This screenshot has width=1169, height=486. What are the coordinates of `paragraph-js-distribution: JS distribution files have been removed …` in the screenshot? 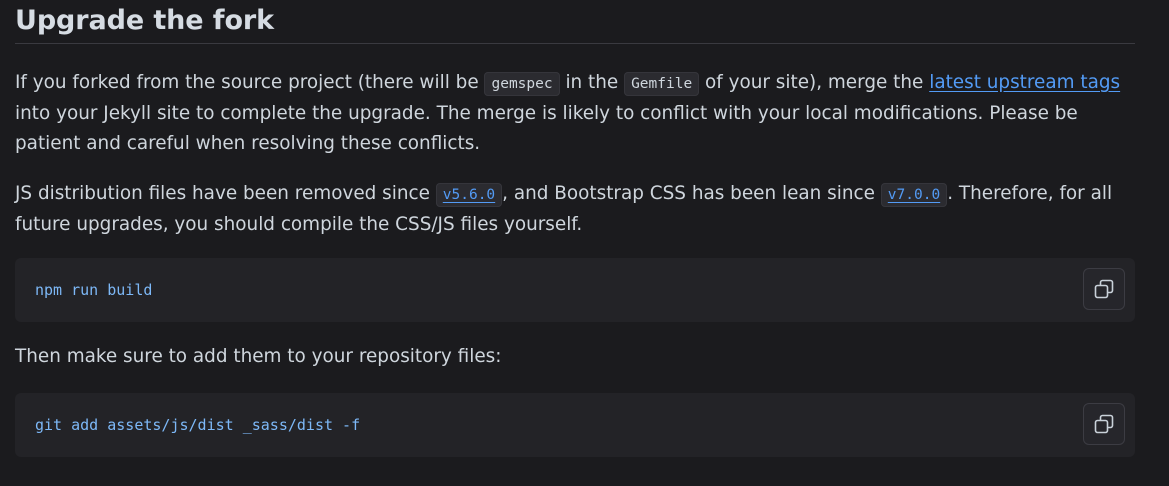 It's located at (575, 209).